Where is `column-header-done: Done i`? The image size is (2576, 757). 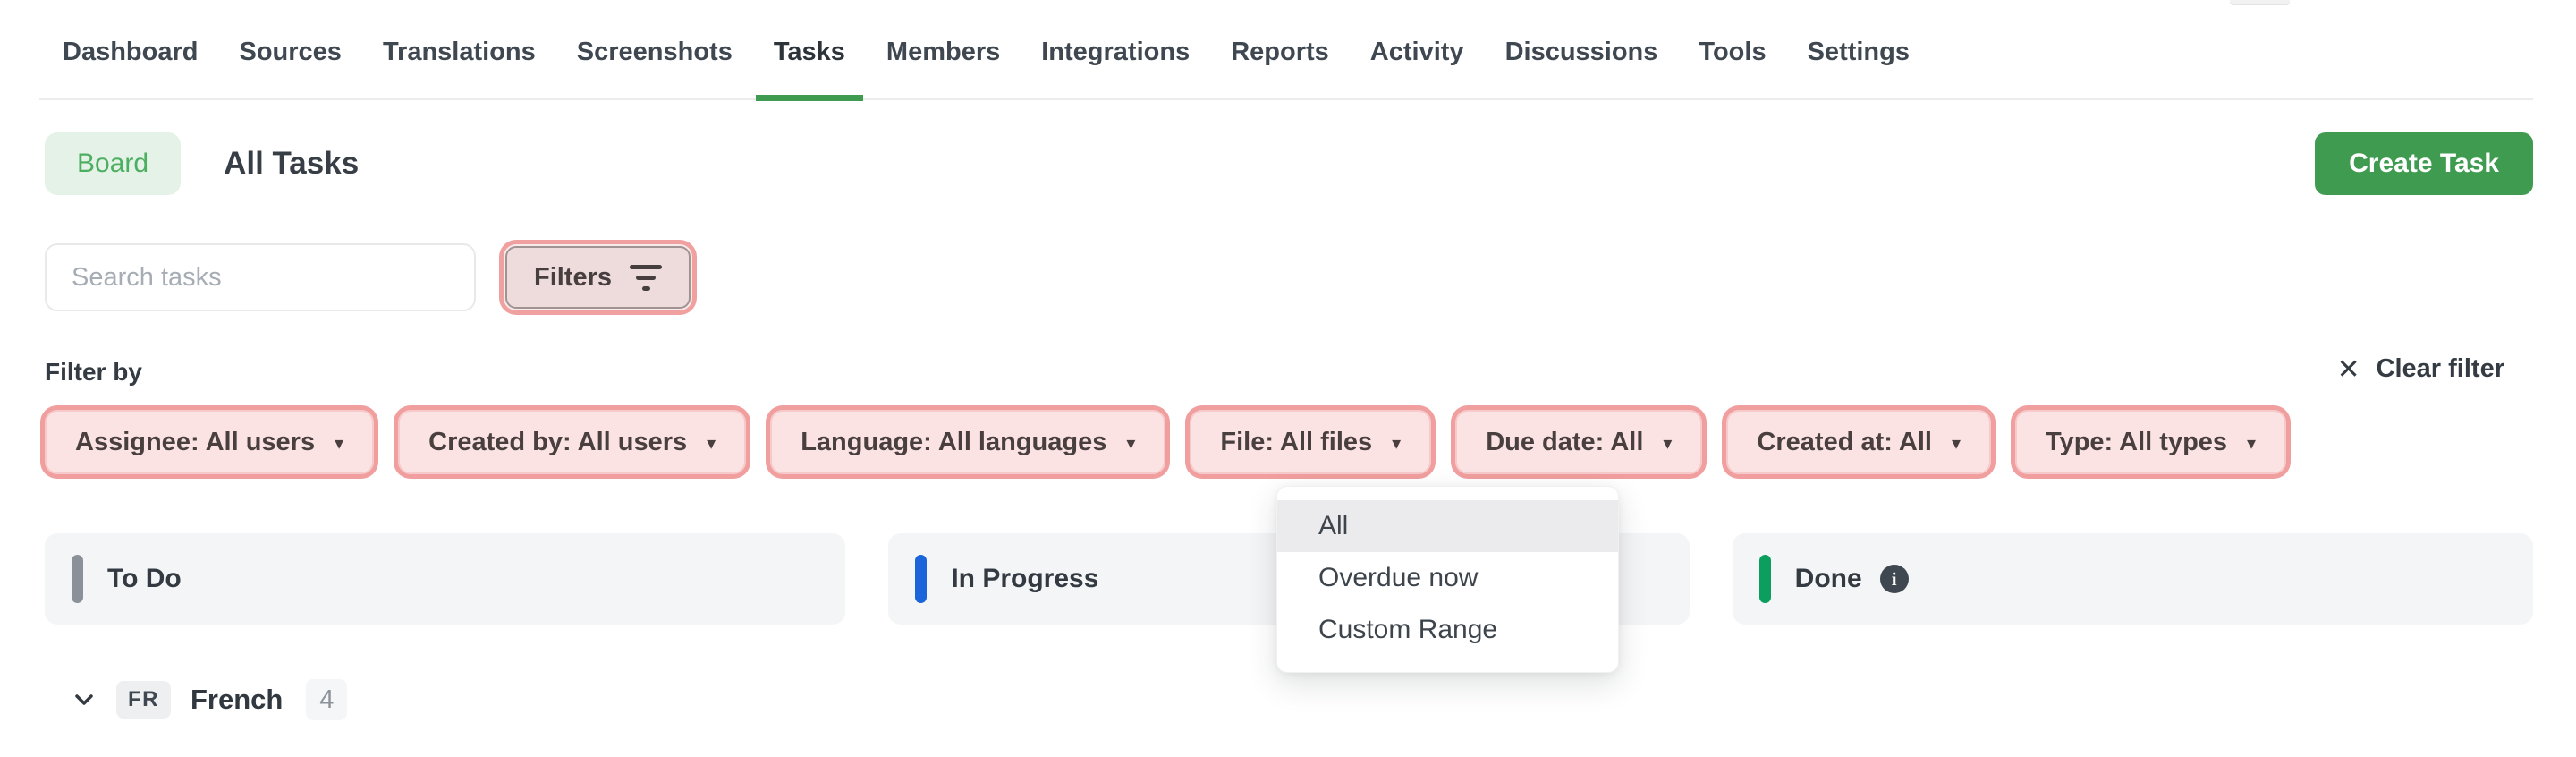 column-header-done: Done i is located at coordinates (2132, 579).